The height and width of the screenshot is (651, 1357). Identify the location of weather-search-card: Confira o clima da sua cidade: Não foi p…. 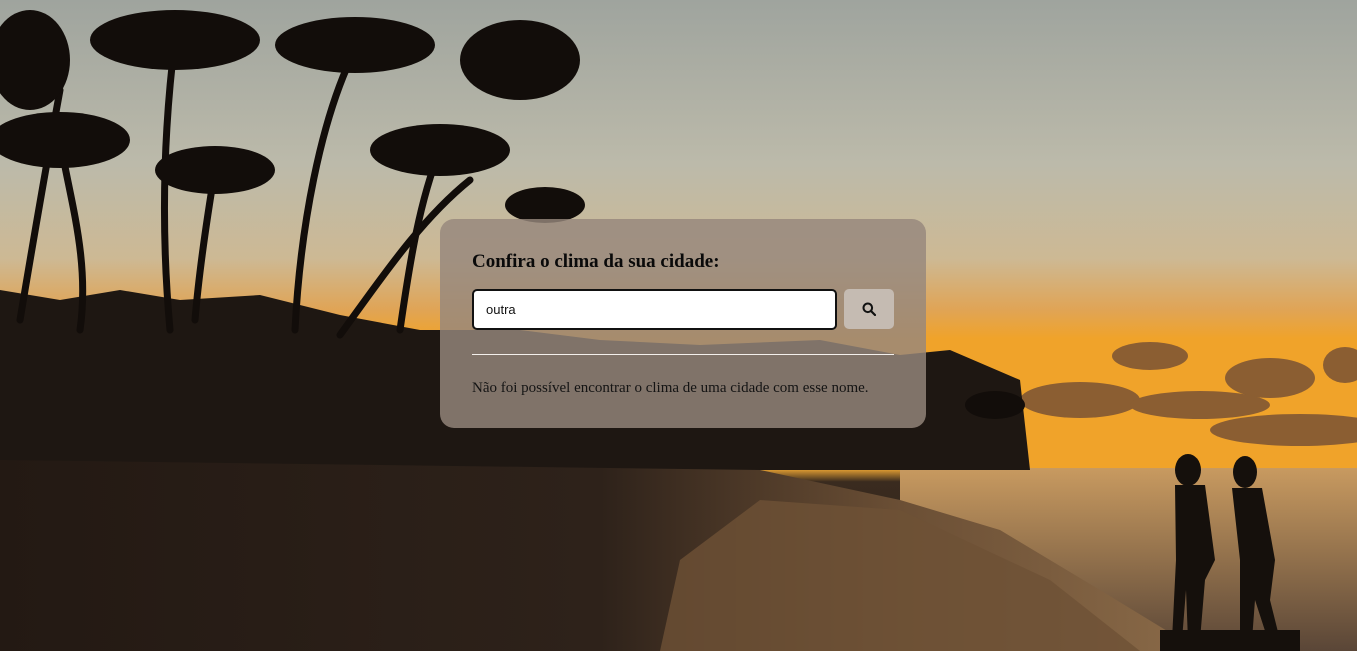
(683, 323).